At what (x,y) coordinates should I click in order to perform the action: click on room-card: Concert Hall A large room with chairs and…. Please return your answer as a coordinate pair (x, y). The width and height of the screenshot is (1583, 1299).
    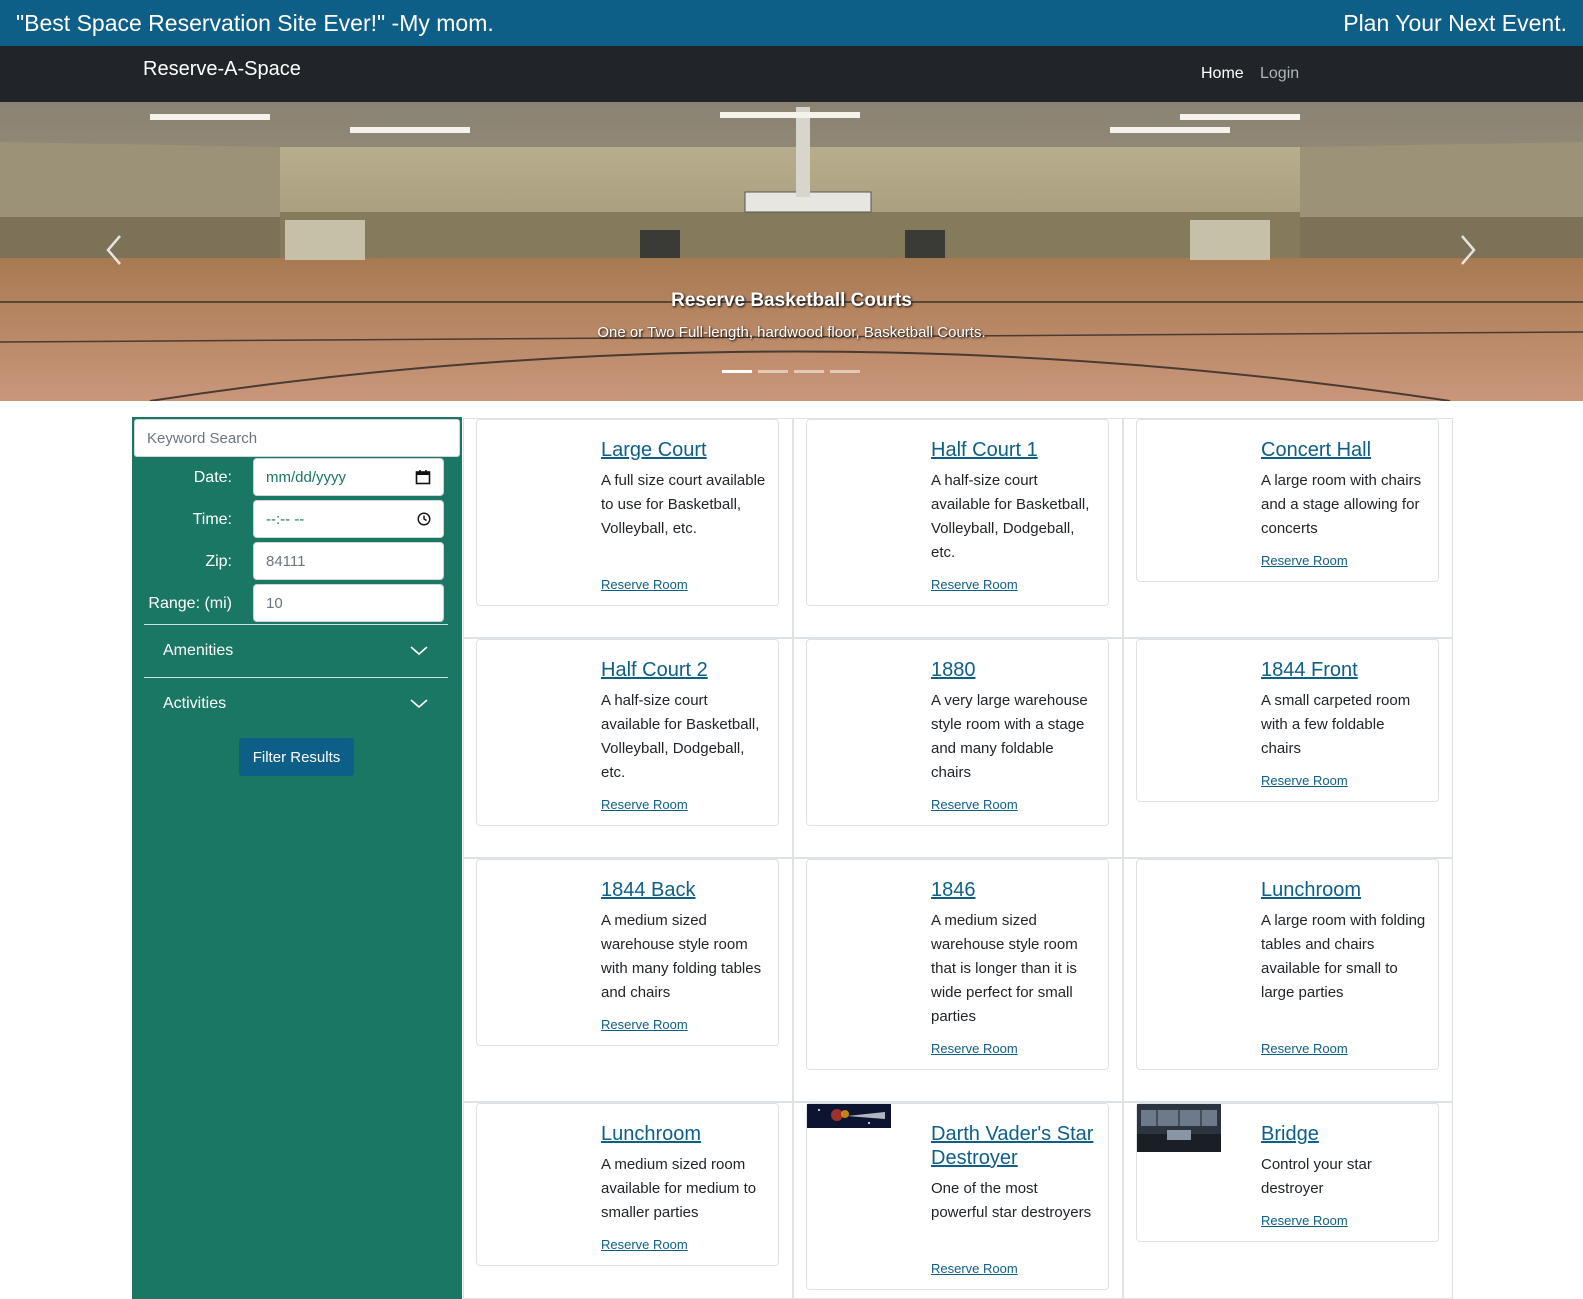
    Looking at the image, I should click on (1287, 500).